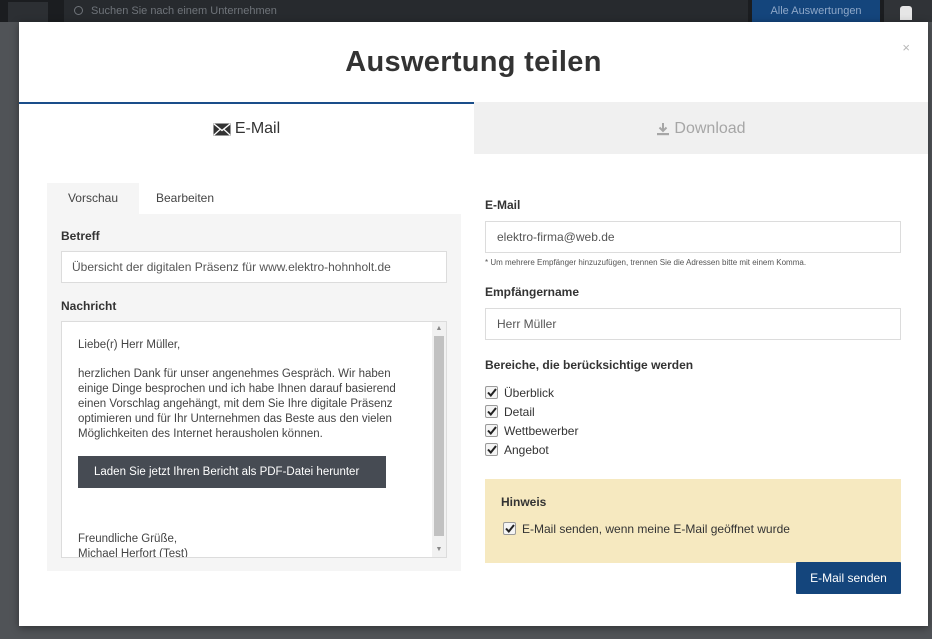 The image size is (932, 639). What do you see at coordinates (816, 11) in the screenshot?
I see `all-reports-button: Alle Auswertungen` at bounding box center [816, 11].